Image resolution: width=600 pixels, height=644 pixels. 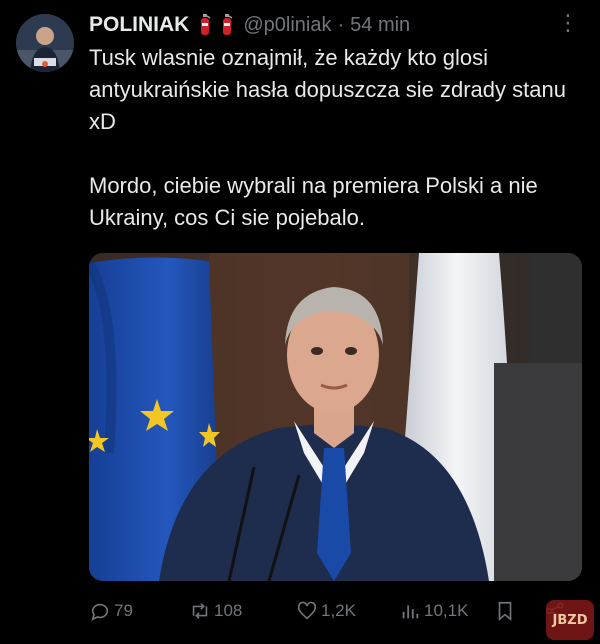 I want to click on more-dots-icon: ⋮, so click(x=568, y=23).